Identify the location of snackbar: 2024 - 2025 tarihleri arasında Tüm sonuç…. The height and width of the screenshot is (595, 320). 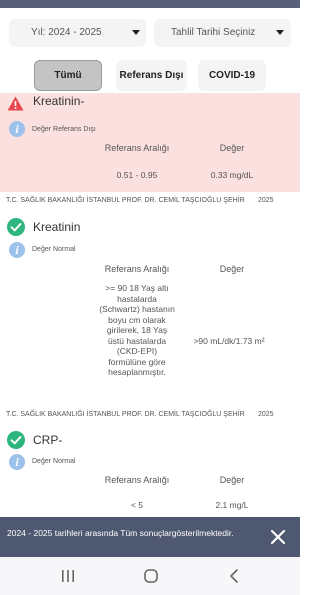
(150, 537).